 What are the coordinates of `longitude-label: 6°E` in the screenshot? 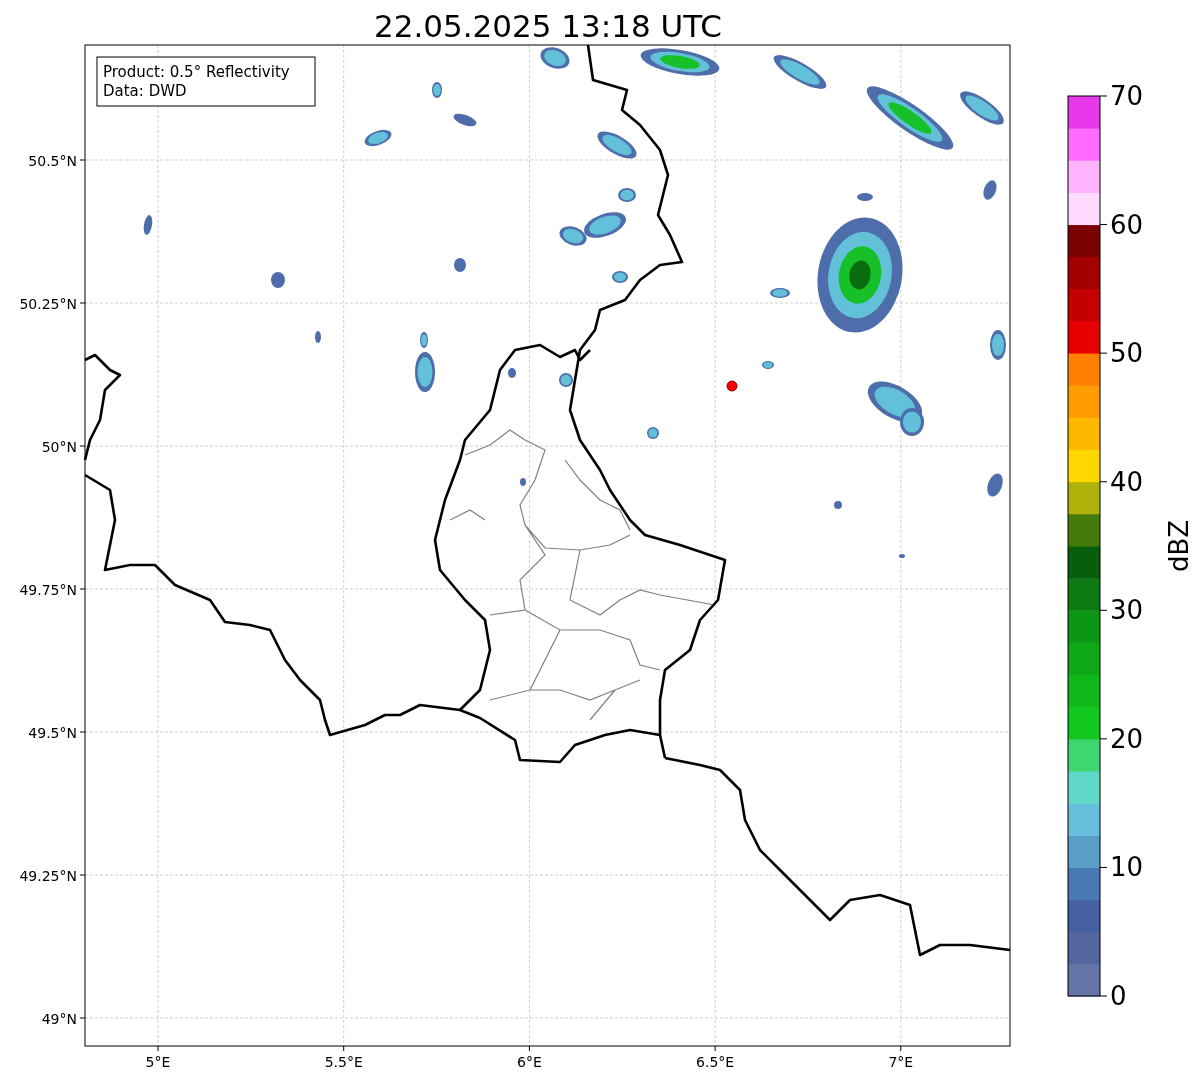 It's located at (529, 1062).